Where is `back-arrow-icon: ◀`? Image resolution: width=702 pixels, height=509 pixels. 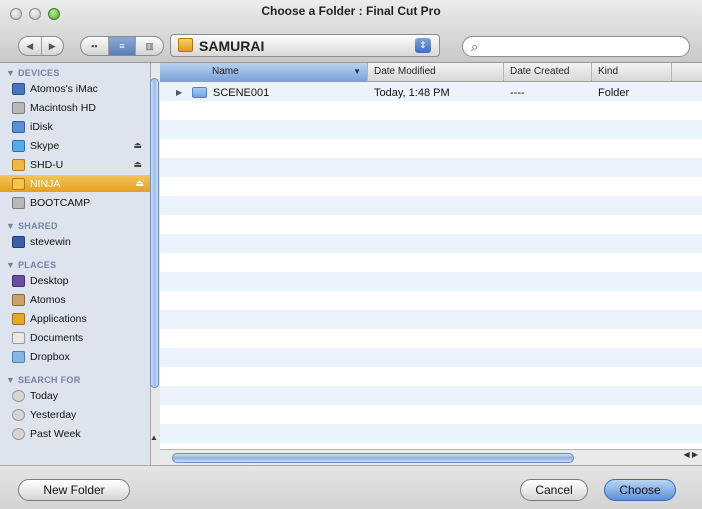
back-arrow-icon: ◀ is located at coordinates (30, 45).